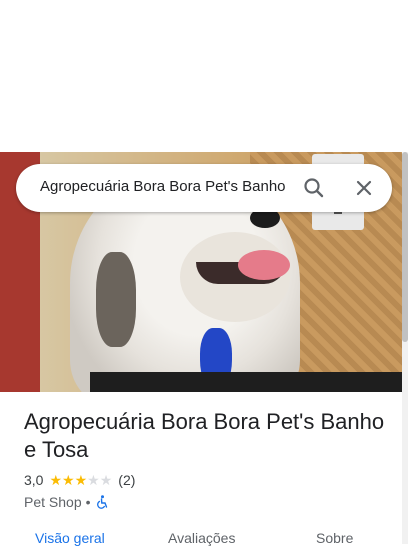 The width and height of the screenshot is (408, 546). I want to click on photo-floor, so click(246, 382).